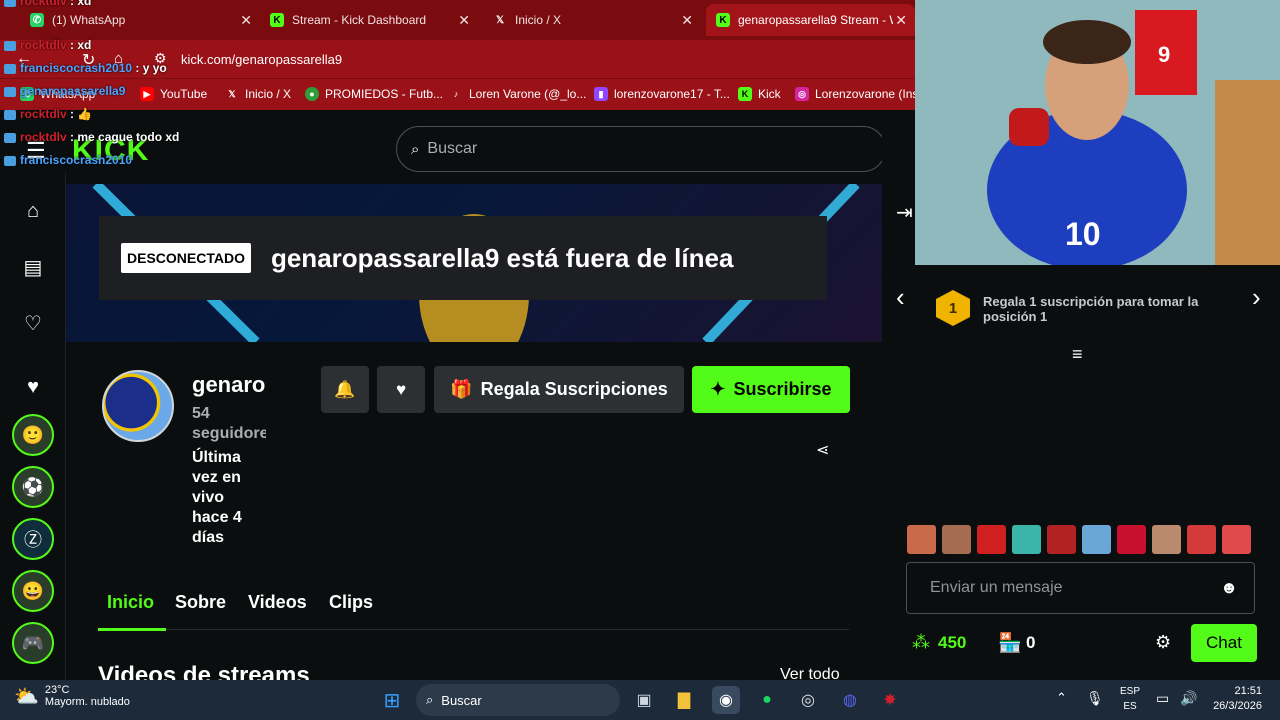  What do you see at coordinates (1256, 297) in the screenshot?
I see `chevron-right-icon: ›` at bounding box center [1256, 297].